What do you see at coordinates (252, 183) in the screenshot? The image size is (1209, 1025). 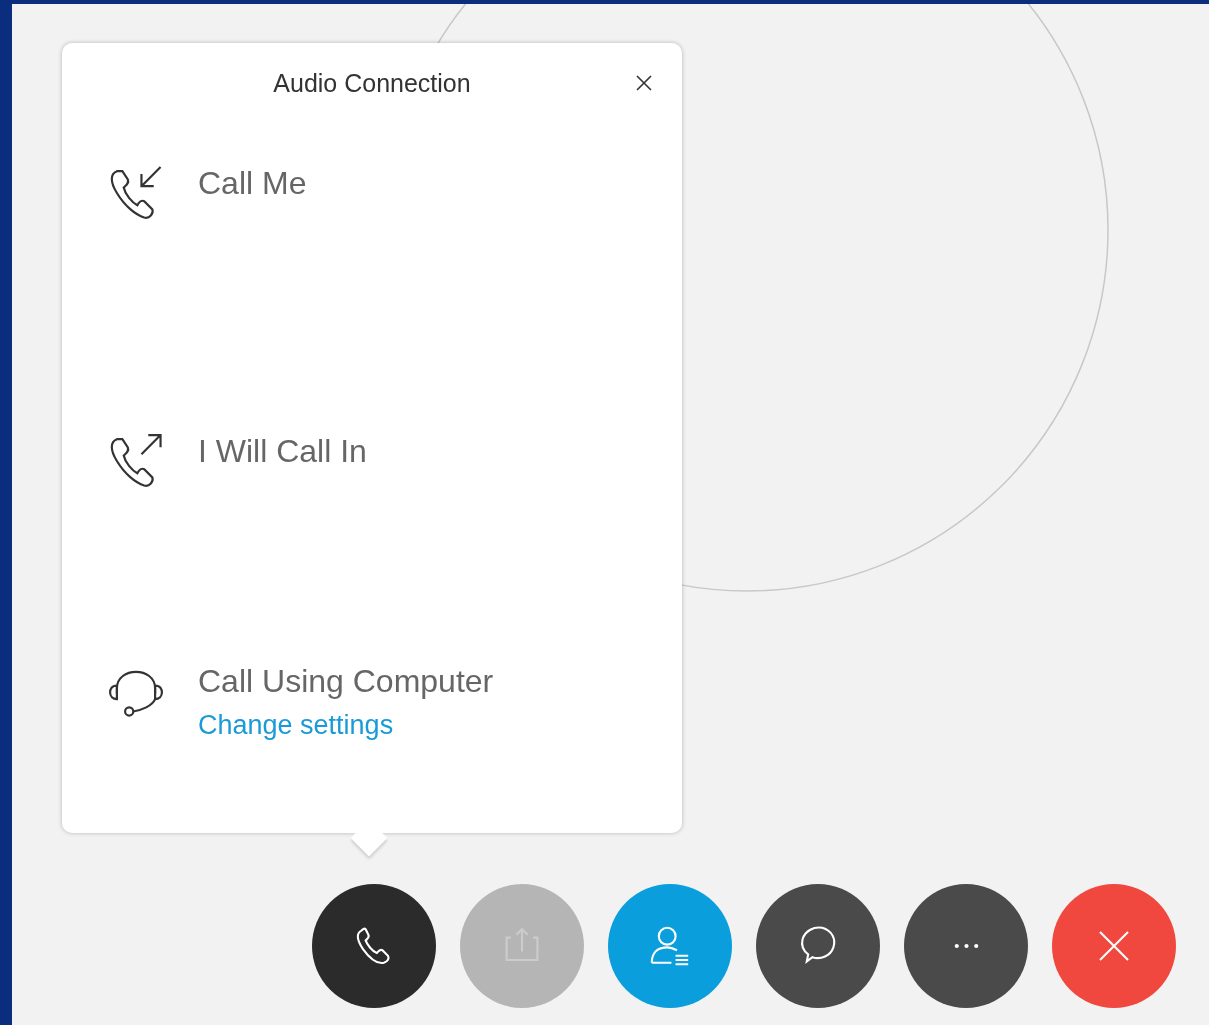 I see `audio-option: Call Me` at bounding box center [252, 183].